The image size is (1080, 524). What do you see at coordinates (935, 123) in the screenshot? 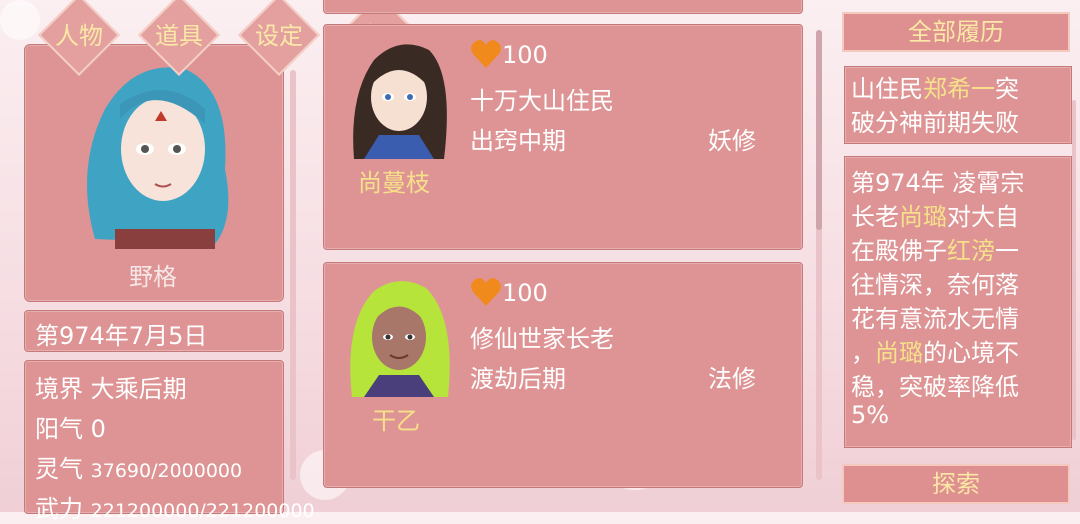
I see `history-line: 破分神前期失败` at bounding box center [935, 123].